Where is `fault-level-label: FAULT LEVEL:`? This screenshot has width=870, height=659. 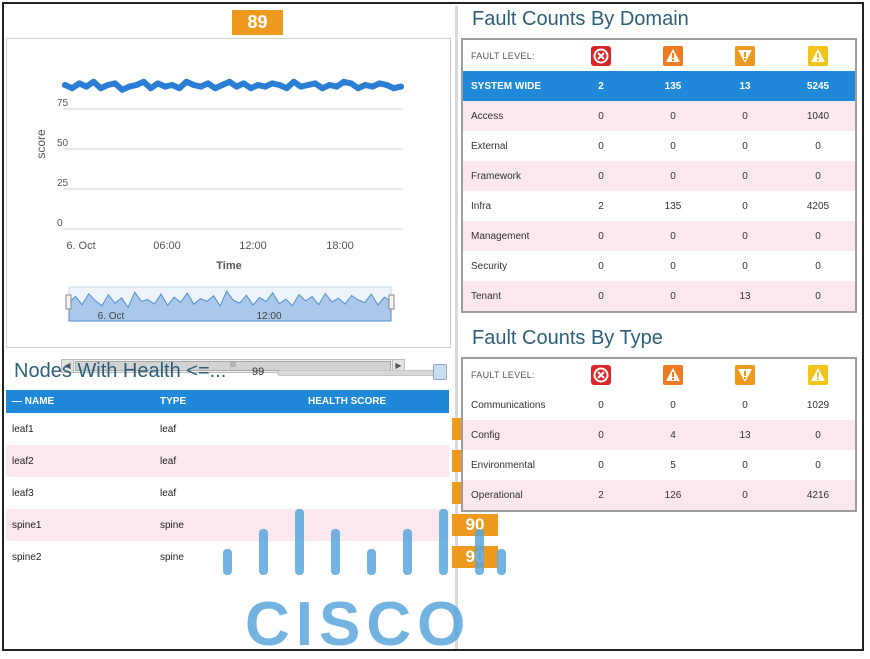
fault-level-label: FAULT LEVEL: is located at coordinates (503, 374).